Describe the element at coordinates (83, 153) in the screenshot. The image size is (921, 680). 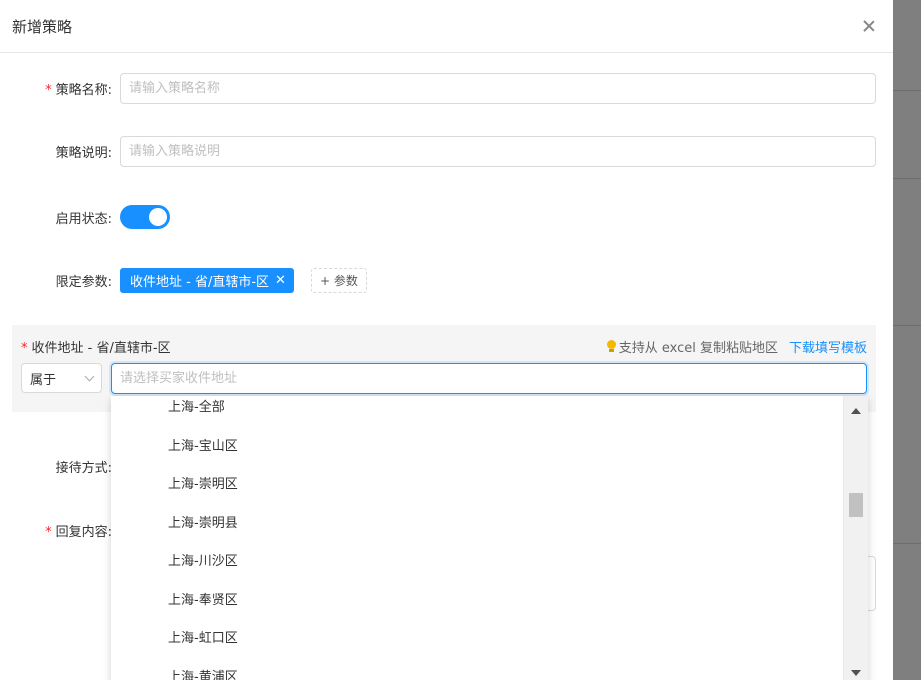
I see `description-label: 策略说明:` at that location.